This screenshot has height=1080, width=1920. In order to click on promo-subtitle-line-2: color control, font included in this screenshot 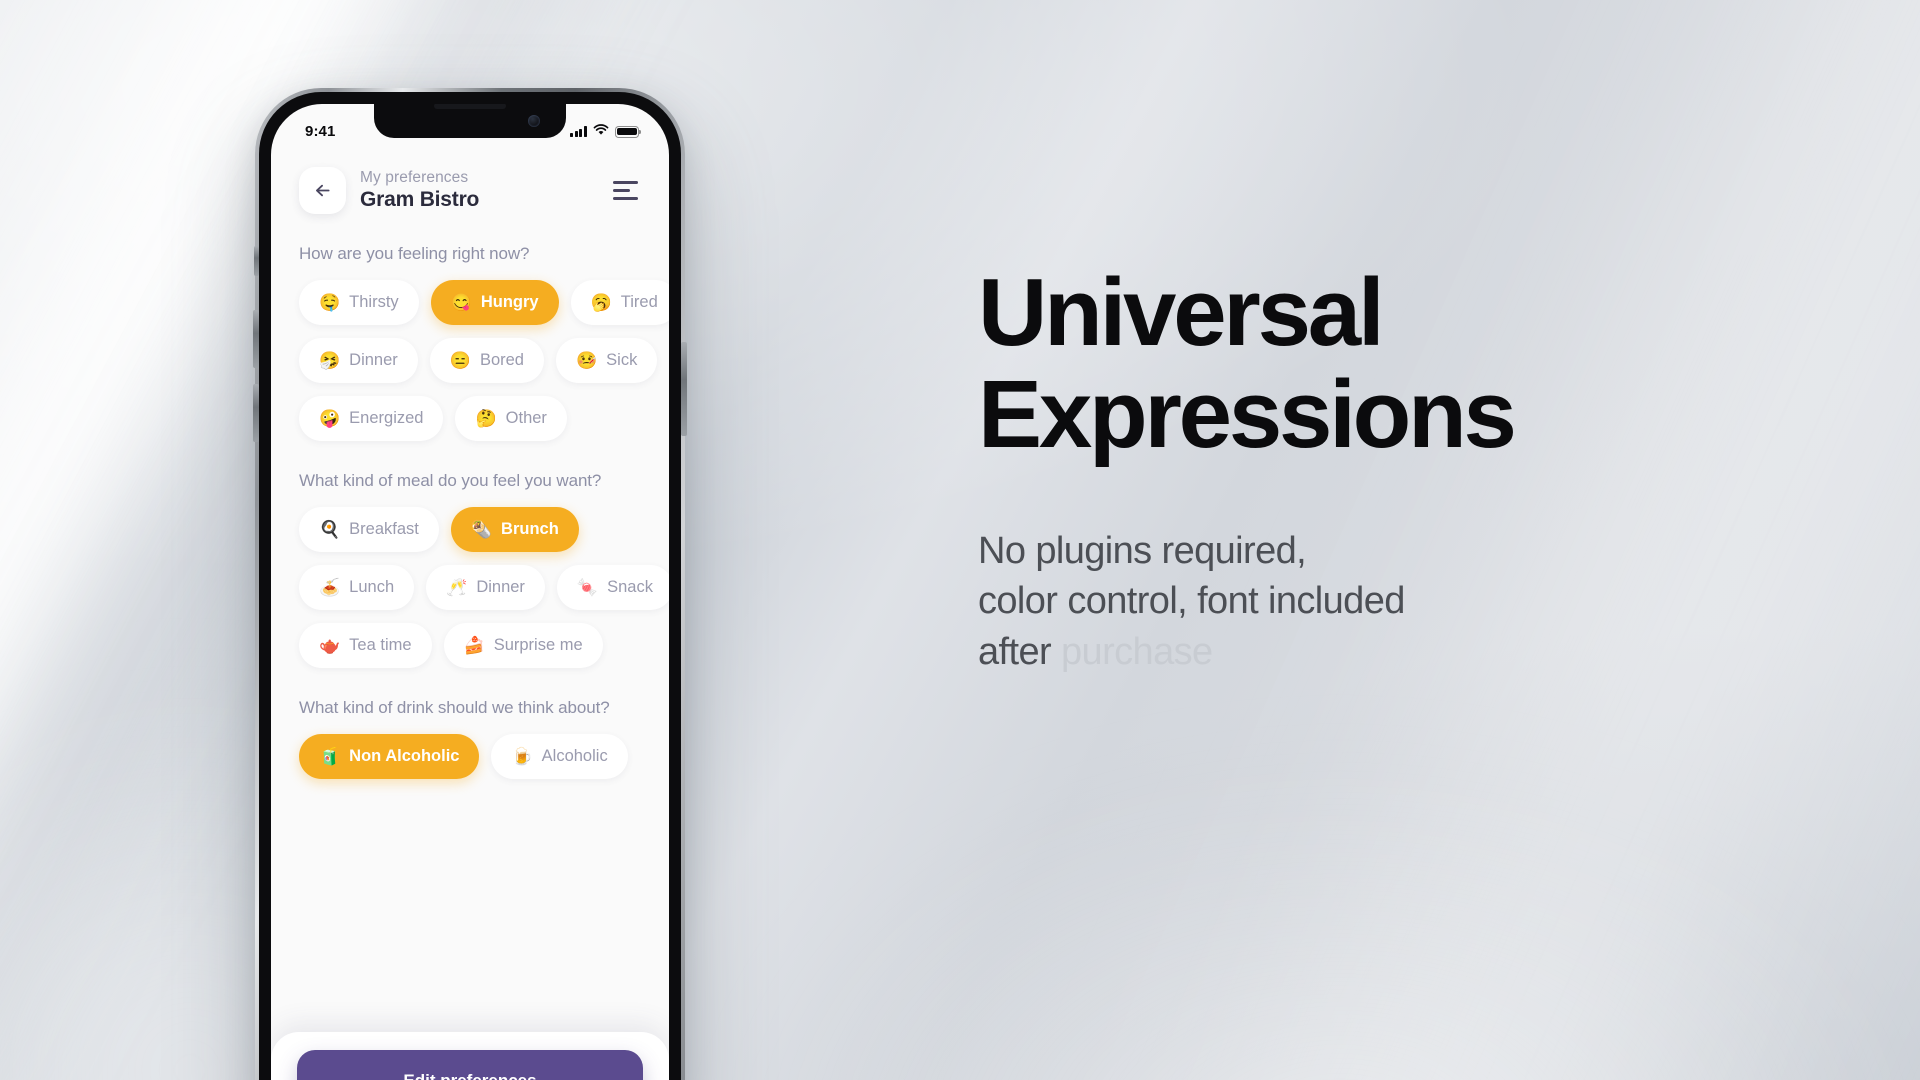, I will do `click(1191, 601)`.